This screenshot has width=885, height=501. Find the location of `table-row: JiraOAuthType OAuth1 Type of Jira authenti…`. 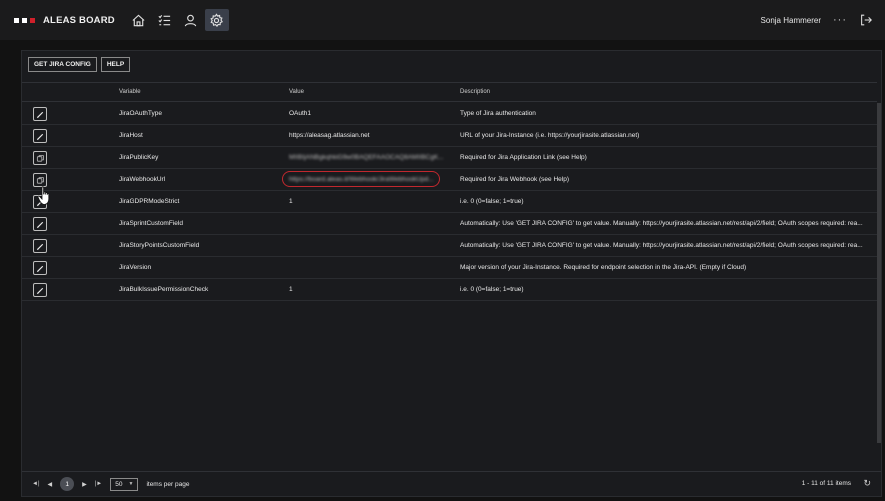

table-row: JiraOAuthType OAuth1 Type of Jira authenti… is located at coordinates (449, 114).